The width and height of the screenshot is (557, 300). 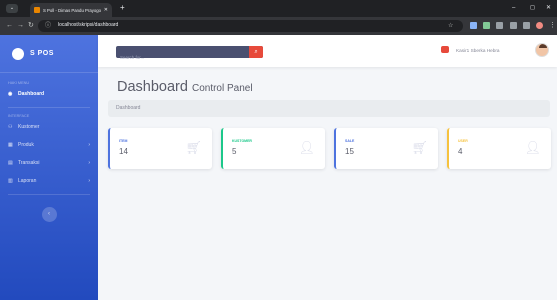 I want to click on card-value: 15, so click(x=349, y=151).